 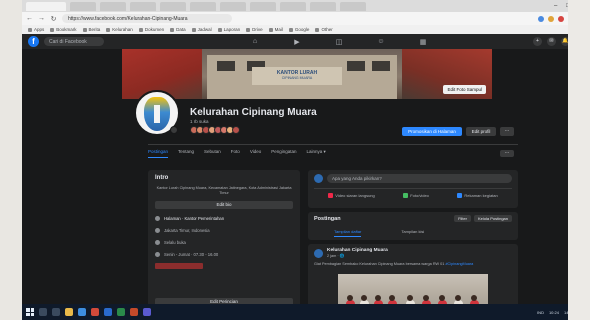 What do you see at coordinates (157, 242) in the screenshot?
I see `clock-icon` at bounding box center [157, 242].